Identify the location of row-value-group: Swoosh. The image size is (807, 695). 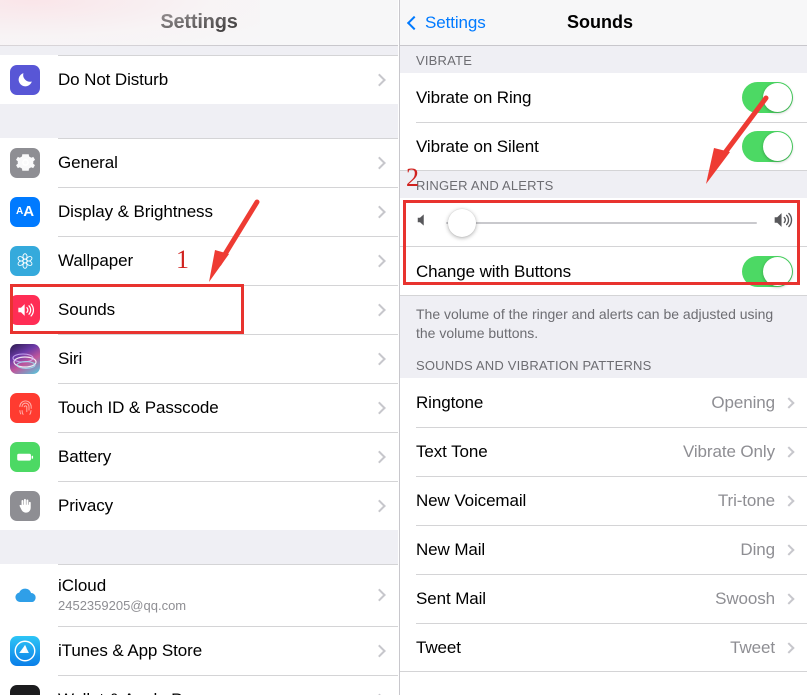
(755, 598).